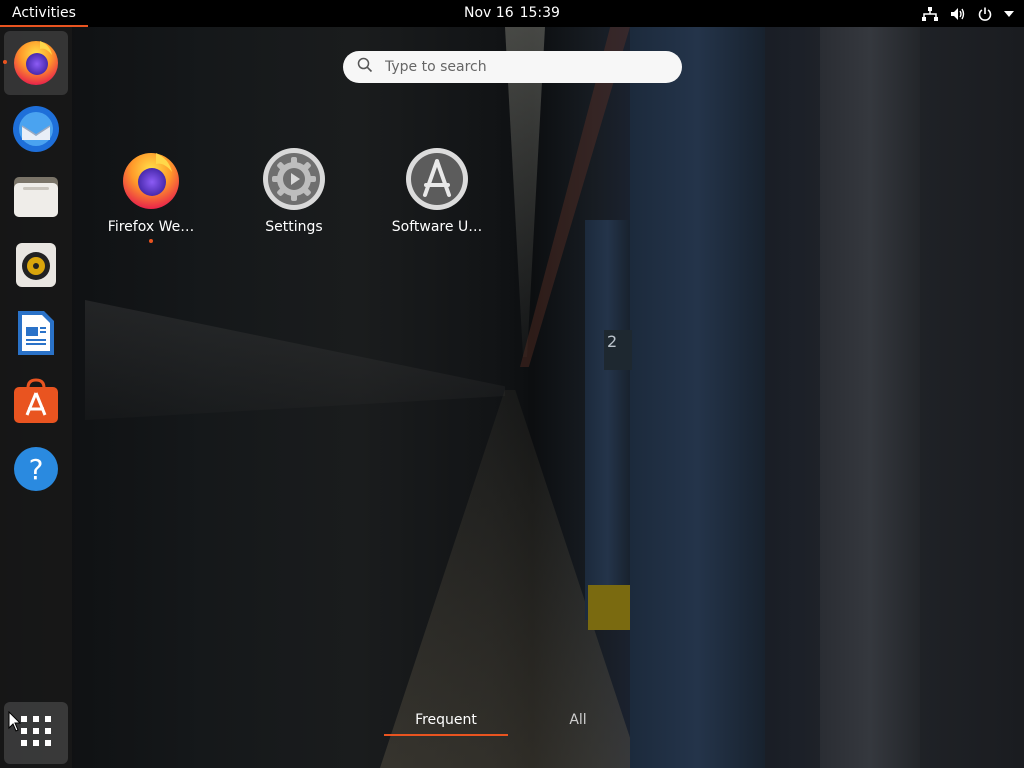 Image resolution: width=1024 pixels, height=768 pixels. What do you see at coordinates (539, 13) in the screenshot?
I see `clock-time: 15:39` at bounding box center [539, 13].